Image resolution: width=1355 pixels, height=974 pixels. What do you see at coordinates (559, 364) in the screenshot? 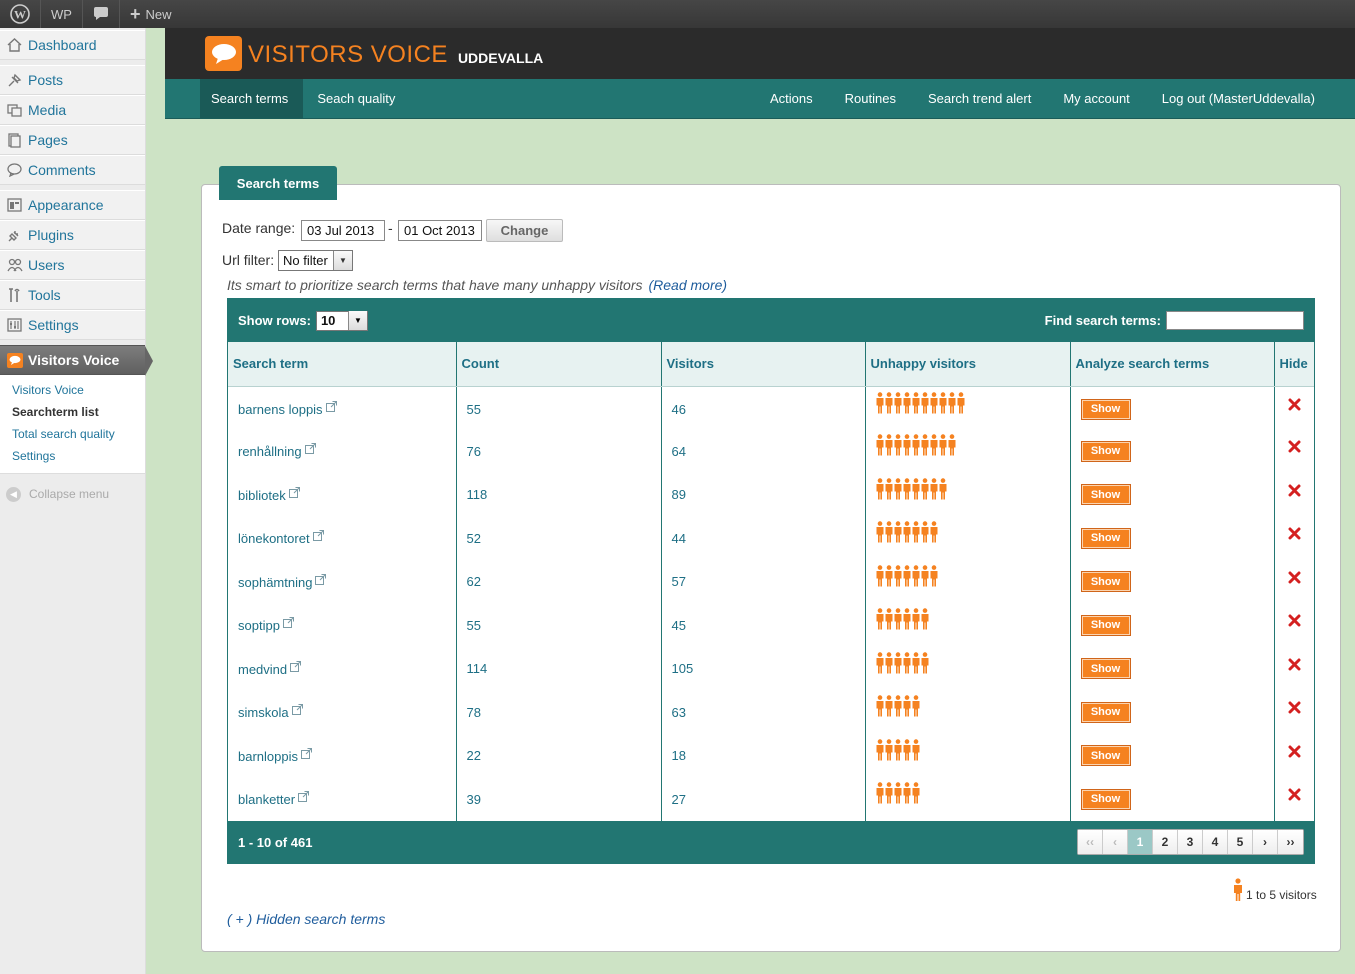
I see `column-header-count: Count` at bounding box center [559, 364].